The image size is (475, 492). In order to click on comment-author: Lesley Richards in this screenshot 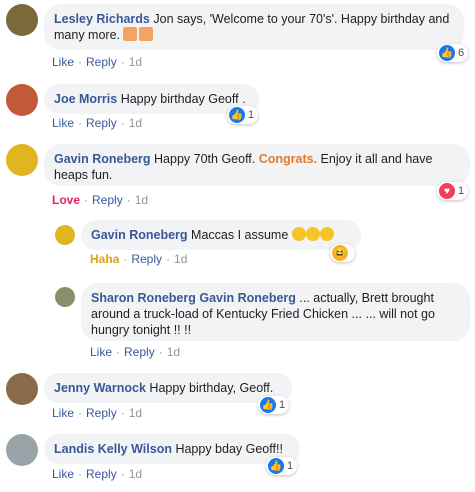, I will do `click(102, 19)`.